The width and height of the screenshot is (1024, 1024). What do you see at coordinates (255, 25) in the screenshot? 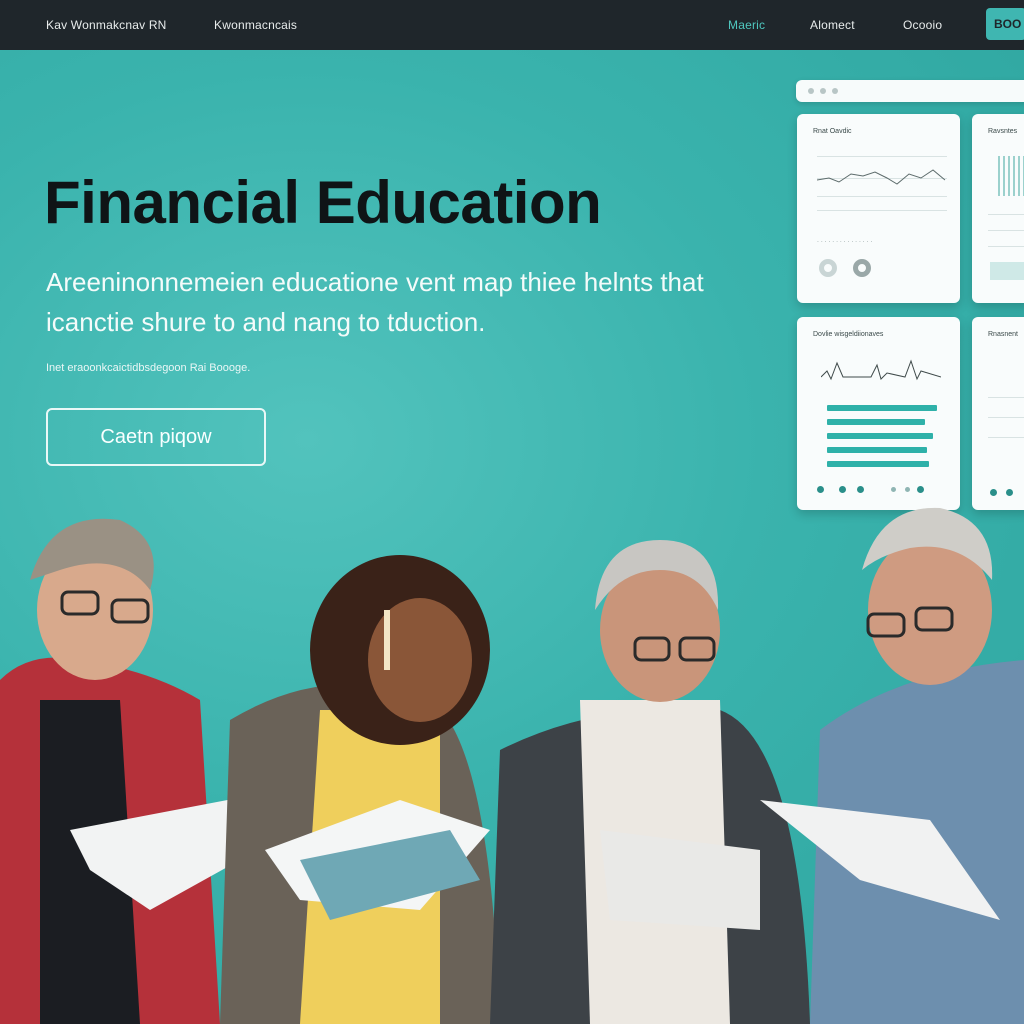
I see `nav-link-secondary: Kwonmacncais` at bounding box center [255, 25].